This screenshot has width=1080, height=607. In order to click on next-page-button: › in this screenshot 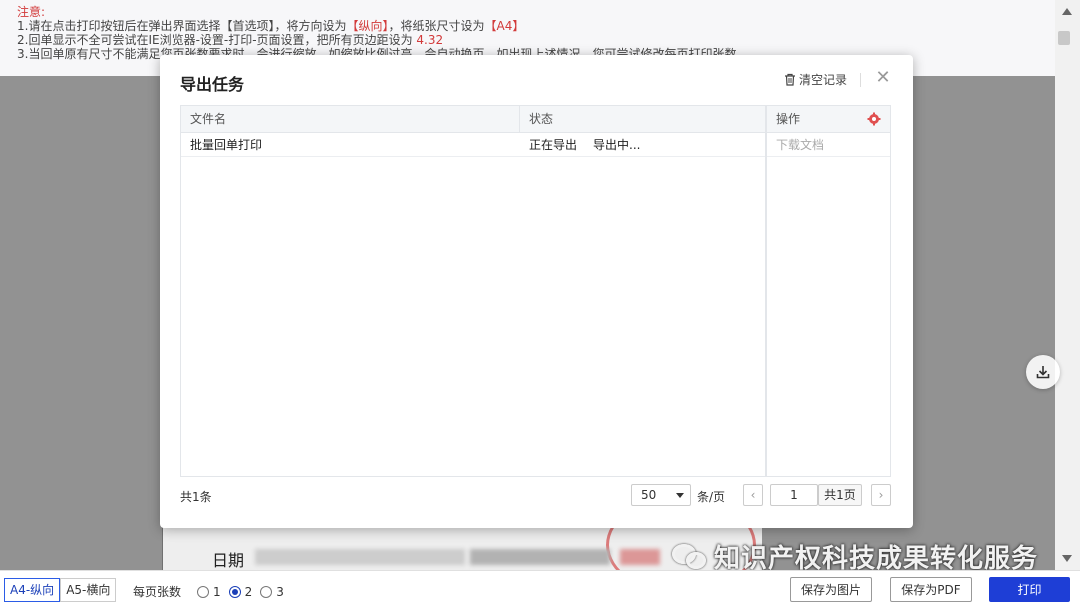, I will do `click(881, 495)`.